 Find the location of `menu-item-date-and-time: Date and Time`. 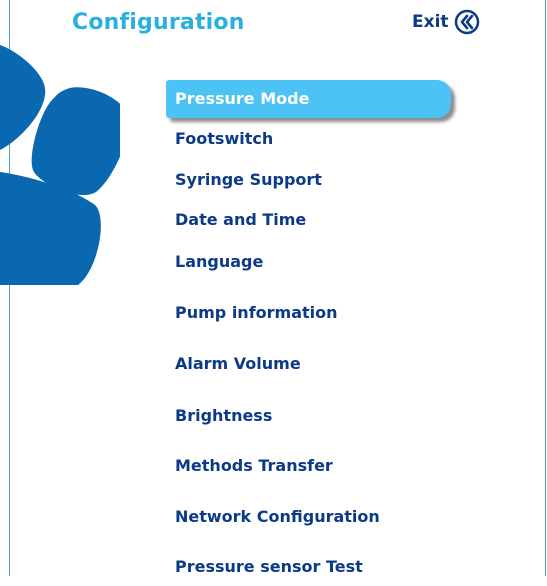

menu-item-date-and-time: Date and Time is located at coordinates (236, 220).